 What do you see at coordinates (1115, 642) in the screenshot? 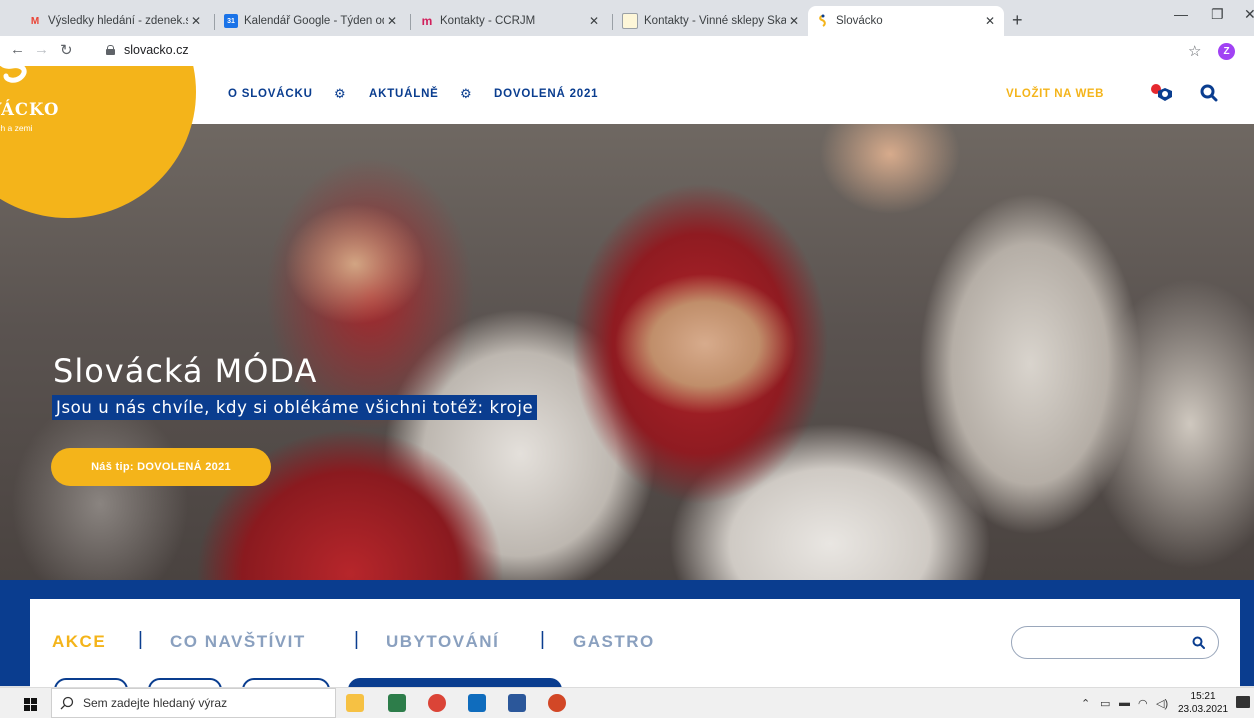
I see `category-search-input` at bounding box center [1115, 642].